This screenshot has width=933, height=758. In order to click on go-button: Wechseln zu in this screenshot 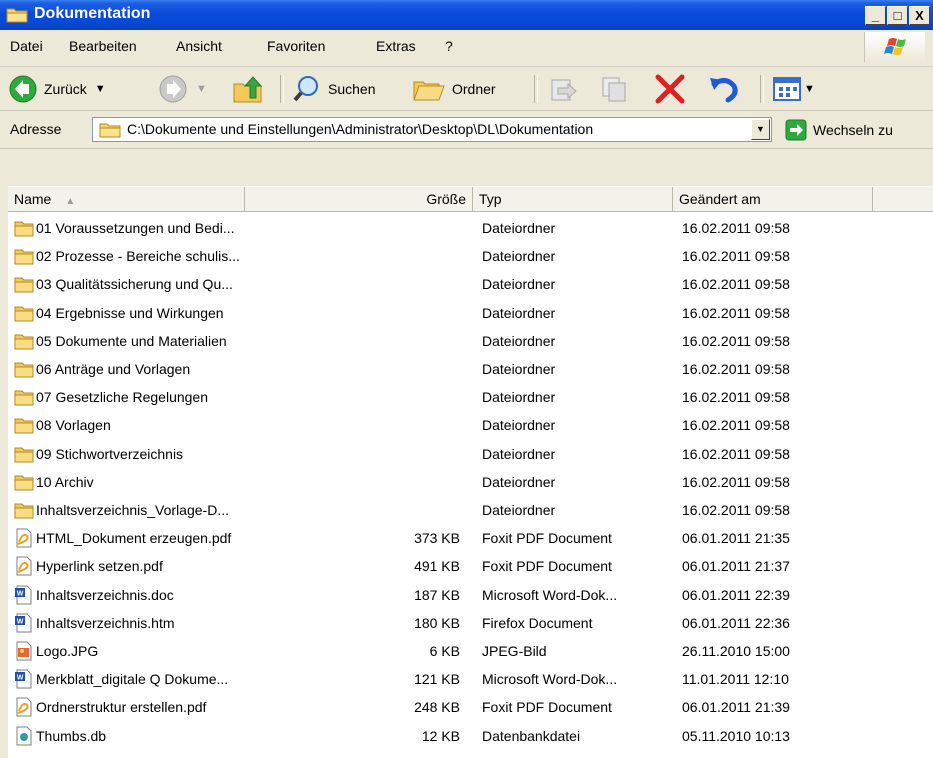, I will do `click(839, 129)`.